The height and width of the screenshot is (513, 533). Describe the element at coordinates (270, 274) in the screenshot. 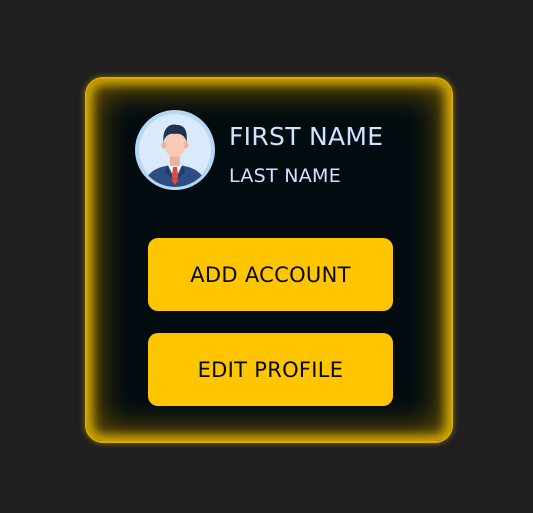

I see `add-account-button: ADD ACCOUNT` at that location.